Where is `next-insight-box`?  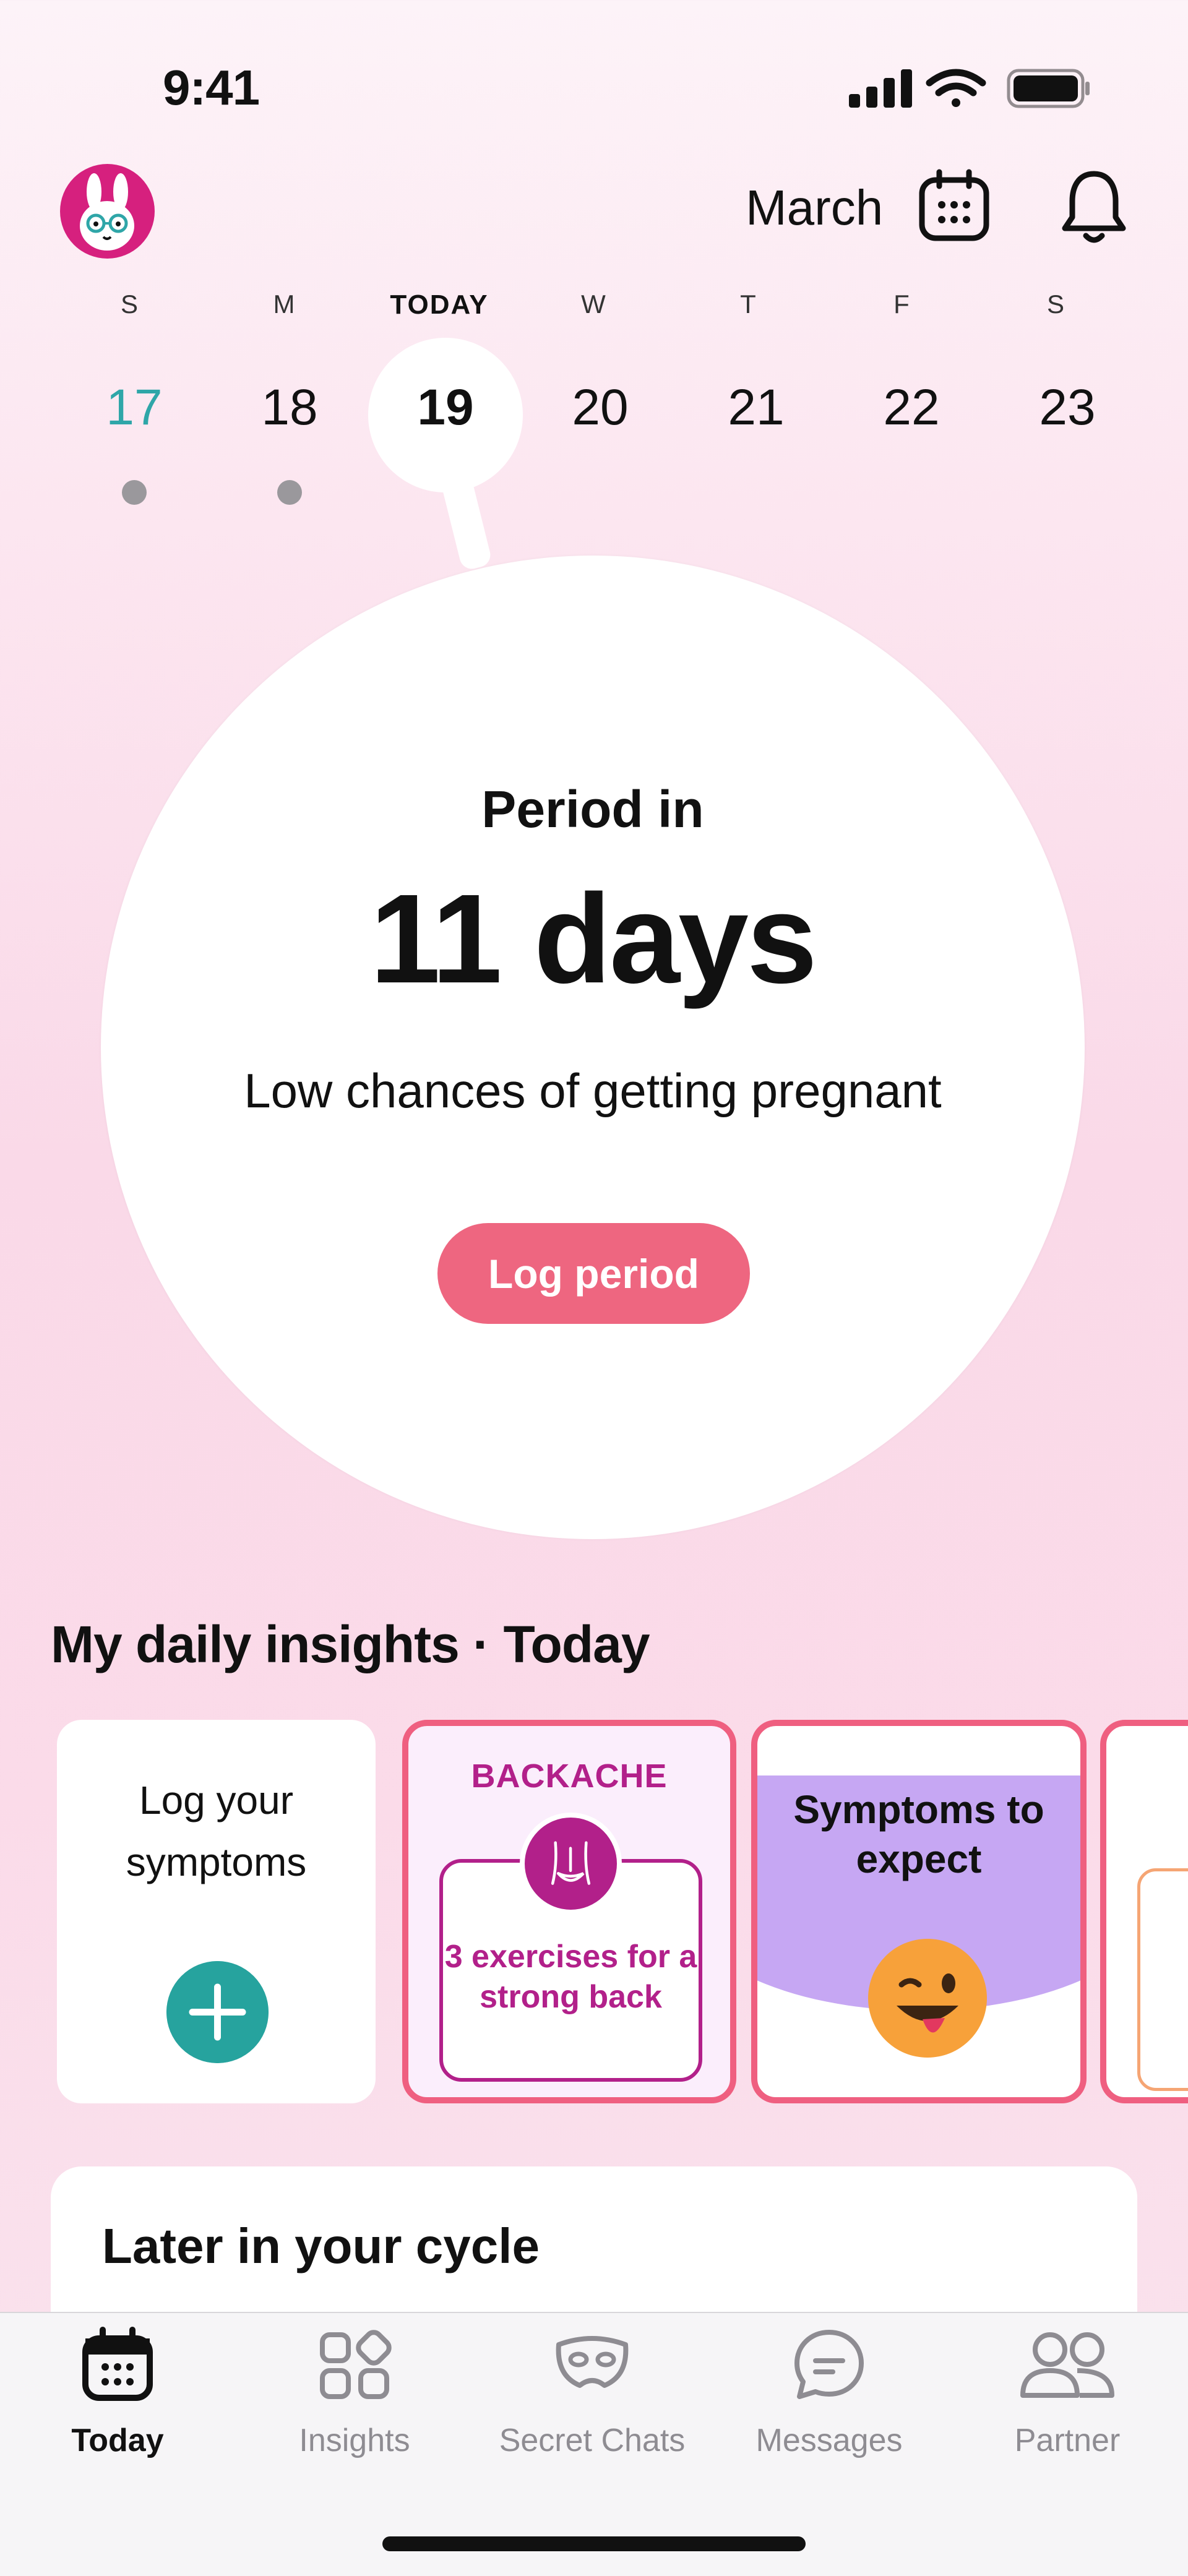 next-insight-box is located at coordinates (1162, 1979).